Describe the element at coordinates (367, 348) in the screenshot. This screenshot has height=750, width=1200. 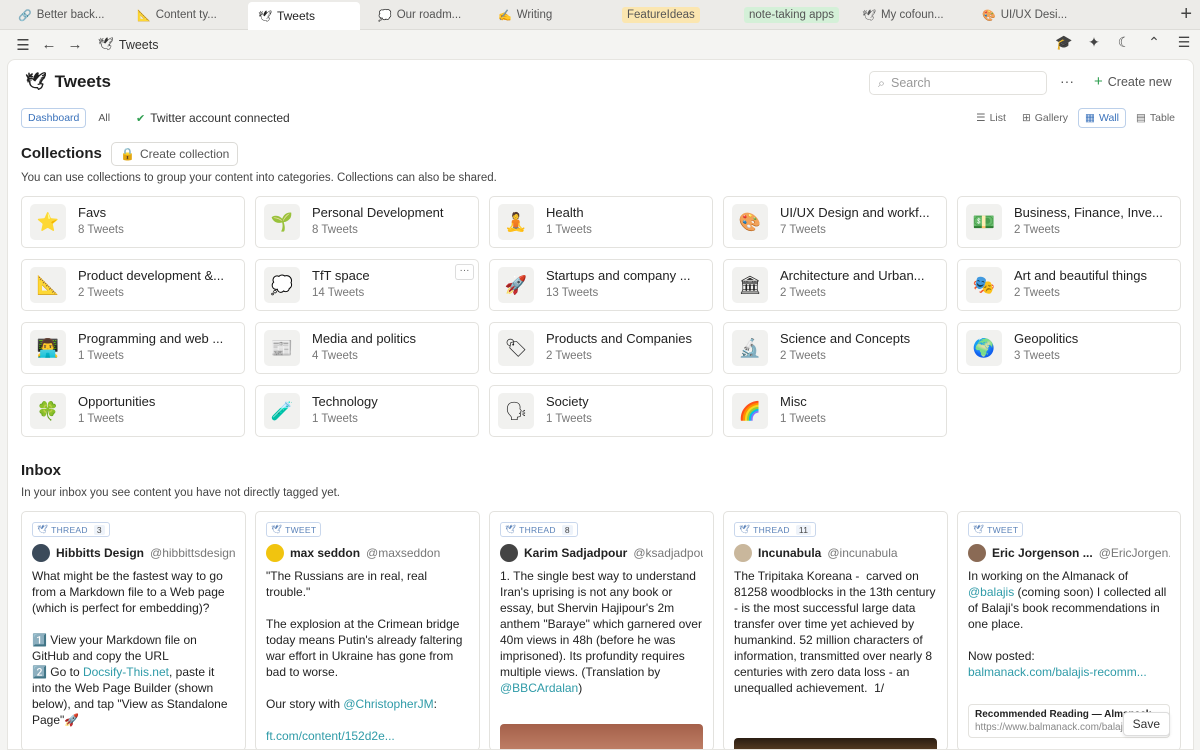
I see `collection-card: 📰 Media and politics 4 Tweets` at that location.